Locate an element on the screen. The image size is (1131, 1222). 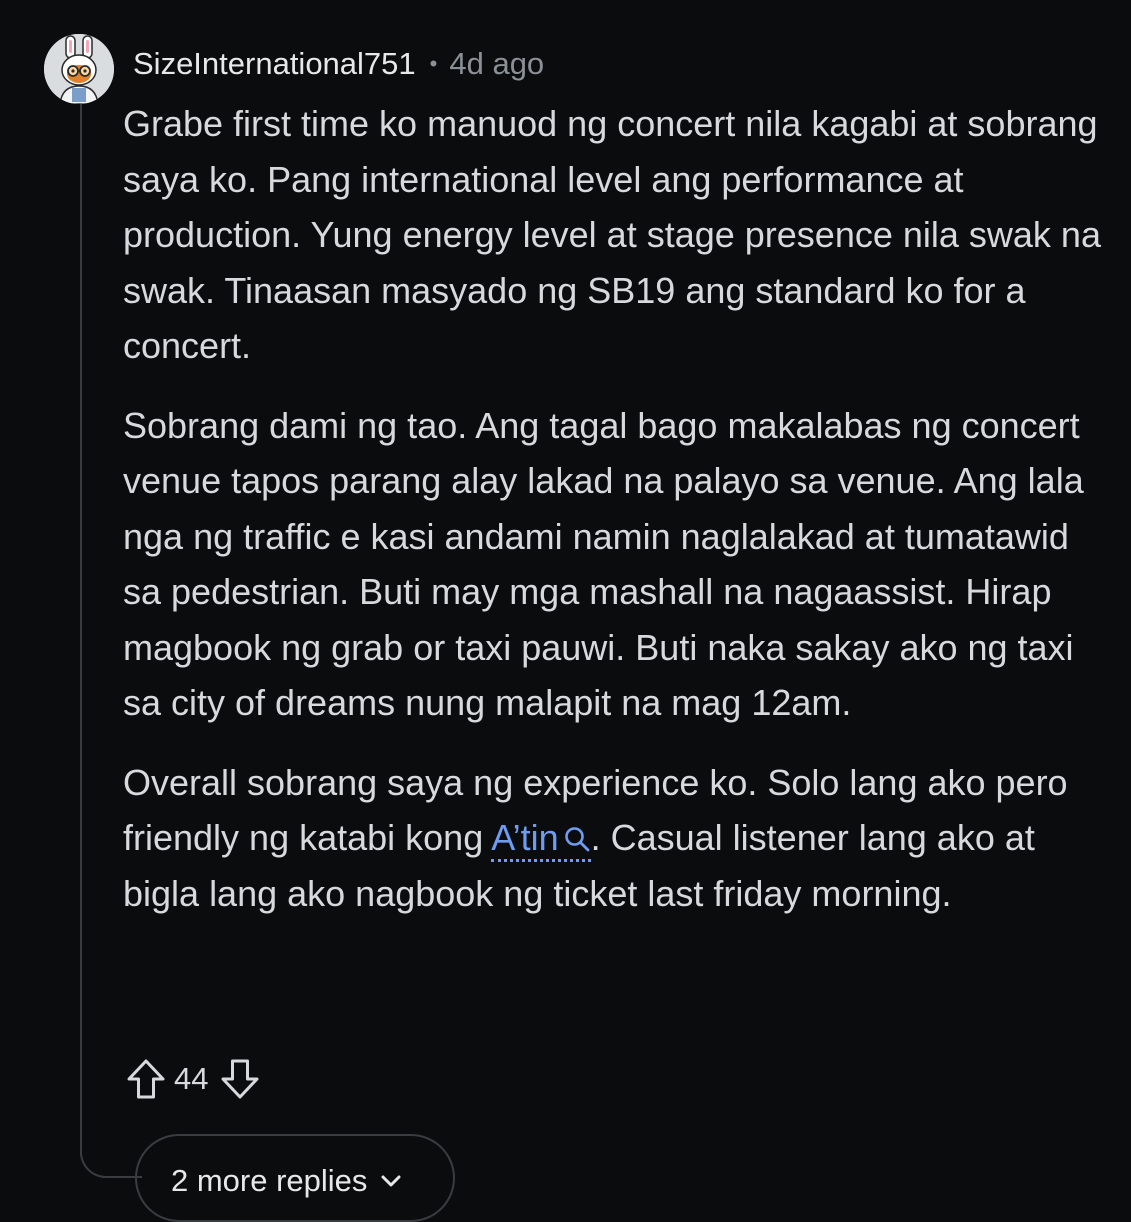
user-avatar is located at coordinates (79, 69).